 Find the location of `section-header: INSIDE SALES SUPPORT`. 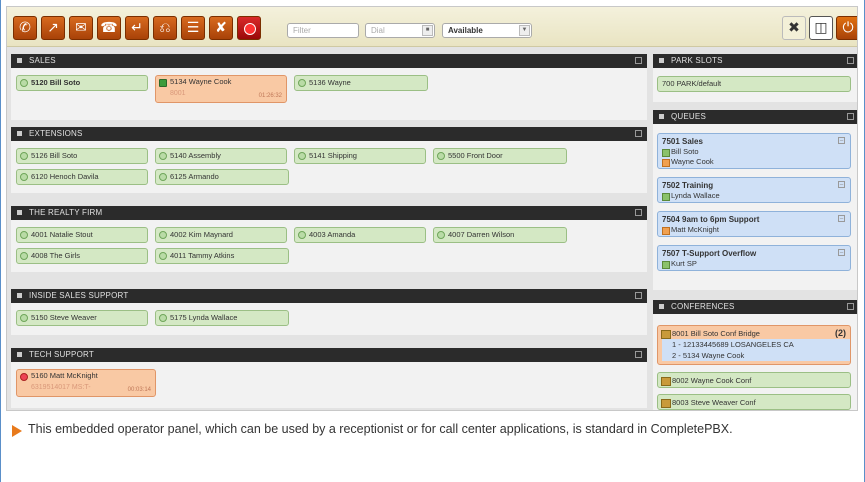

section-header: INSIDE SALES SUPPORT is located at coordinates (329, 296).